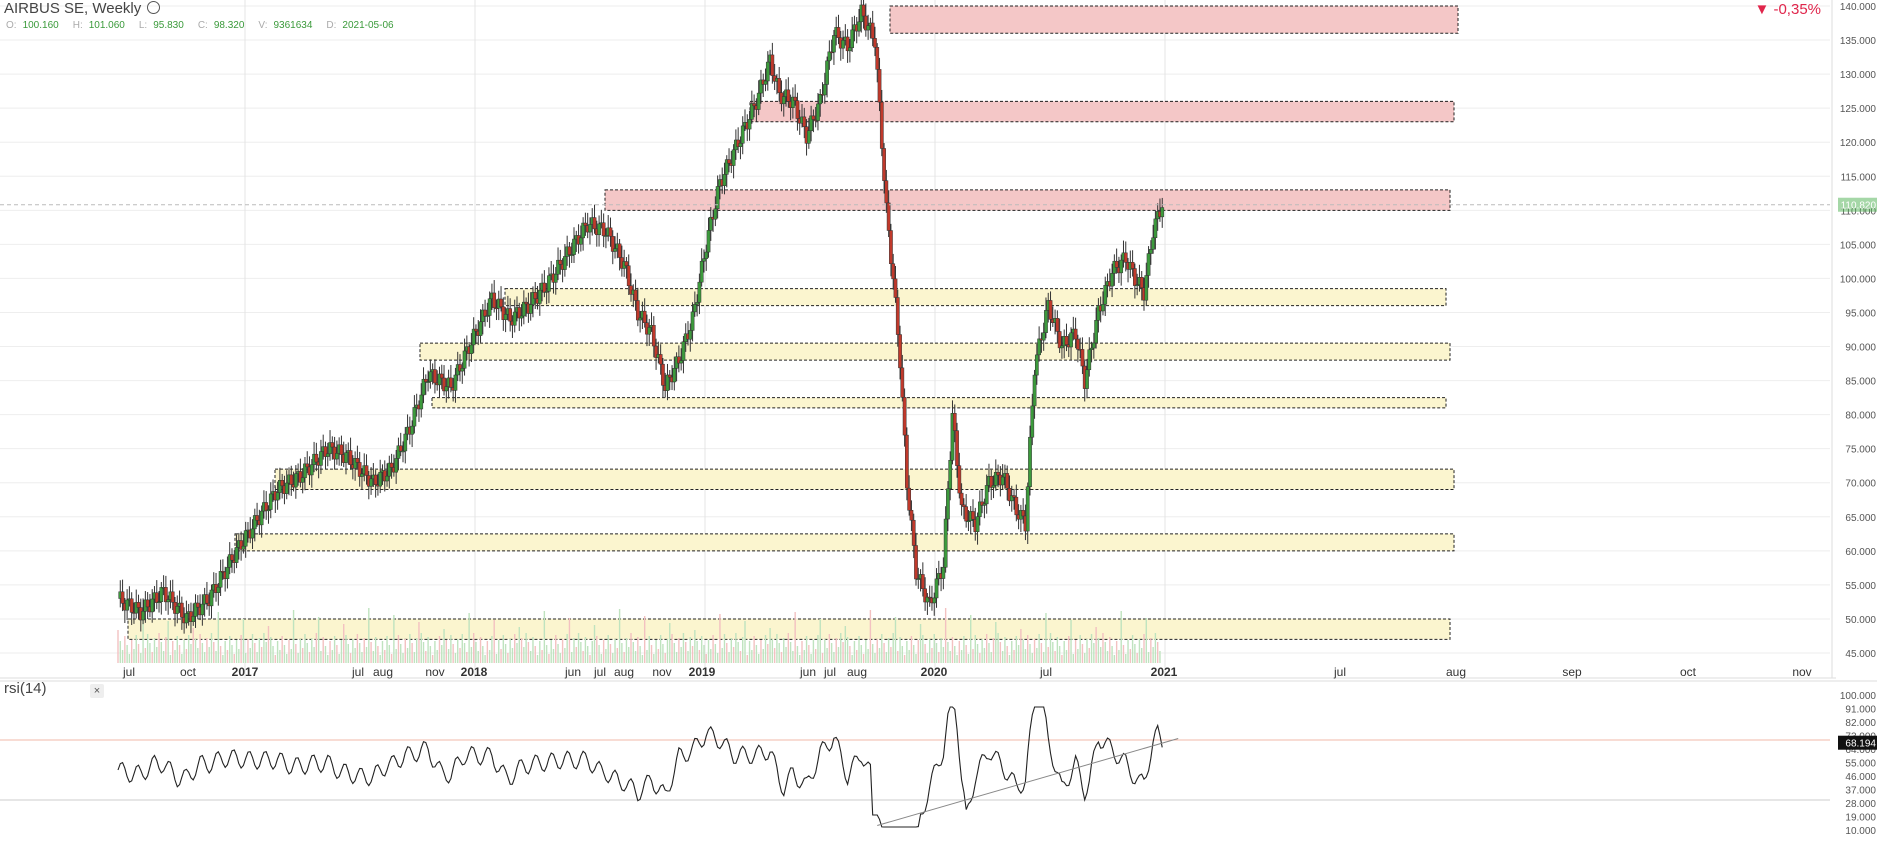 Image resolution: width=1877 pixels, height=849 pixels. Describe the element at coordinates (293, 25) in the screenshot. I see `ohlc-value: 9361634` at that location.